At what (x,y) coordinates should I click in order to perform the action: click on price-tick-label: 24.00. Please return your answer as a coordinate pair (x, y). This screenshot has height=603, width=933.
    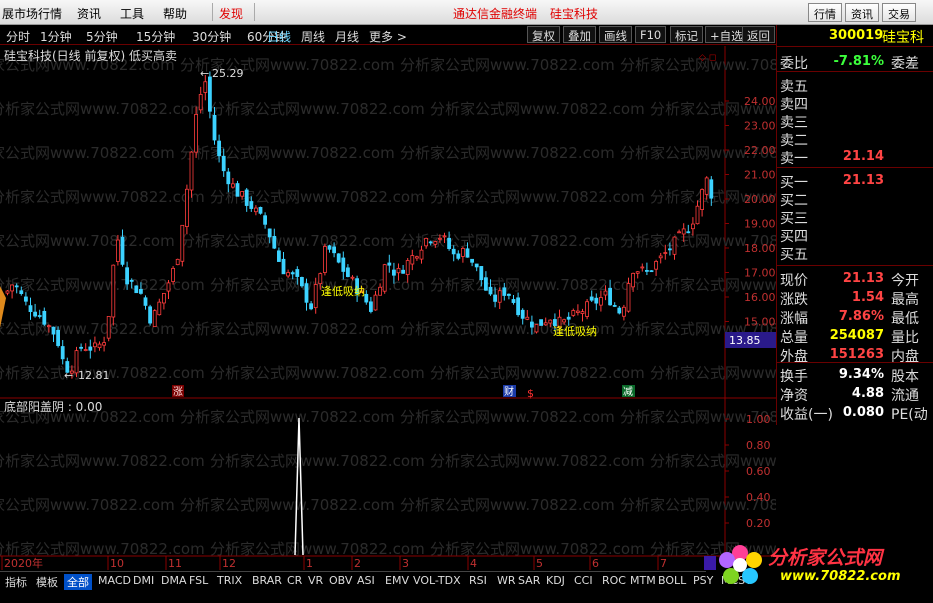
    Looking at the image, I should click on (760, 101).